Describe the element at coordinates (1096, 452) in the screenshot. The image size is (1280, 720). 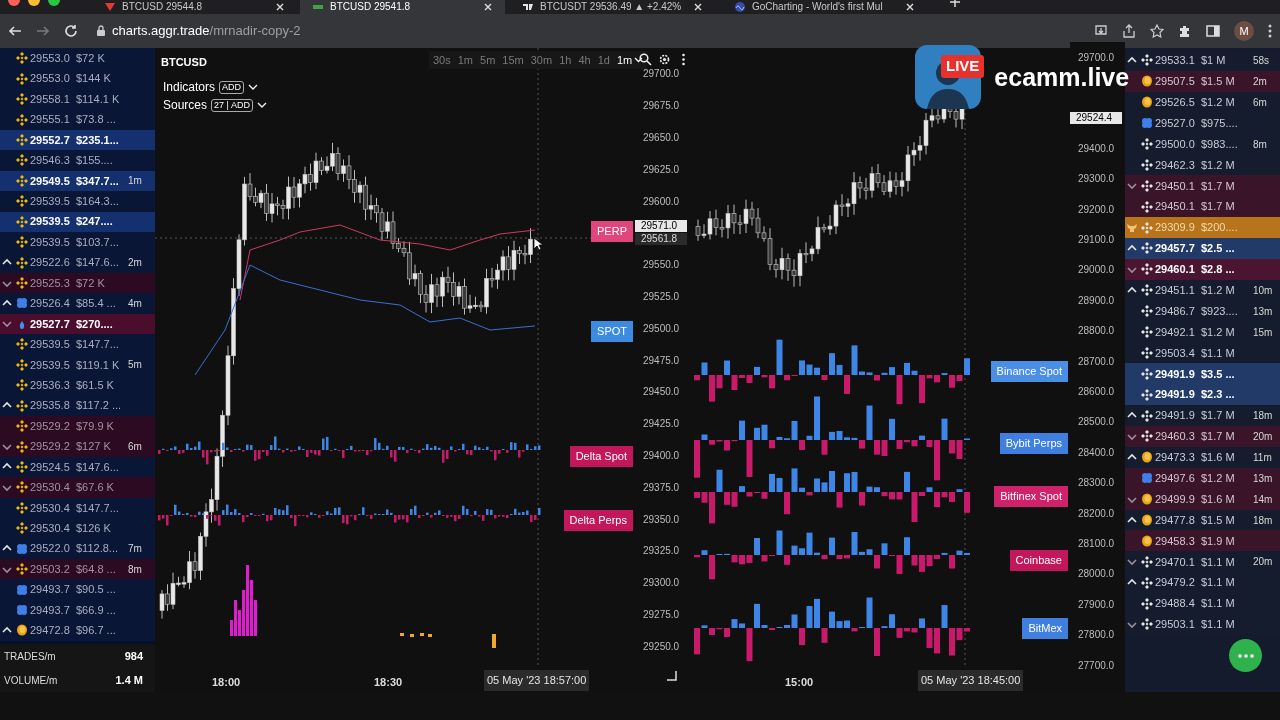
I see `price-tick: 28400.0` at that location.